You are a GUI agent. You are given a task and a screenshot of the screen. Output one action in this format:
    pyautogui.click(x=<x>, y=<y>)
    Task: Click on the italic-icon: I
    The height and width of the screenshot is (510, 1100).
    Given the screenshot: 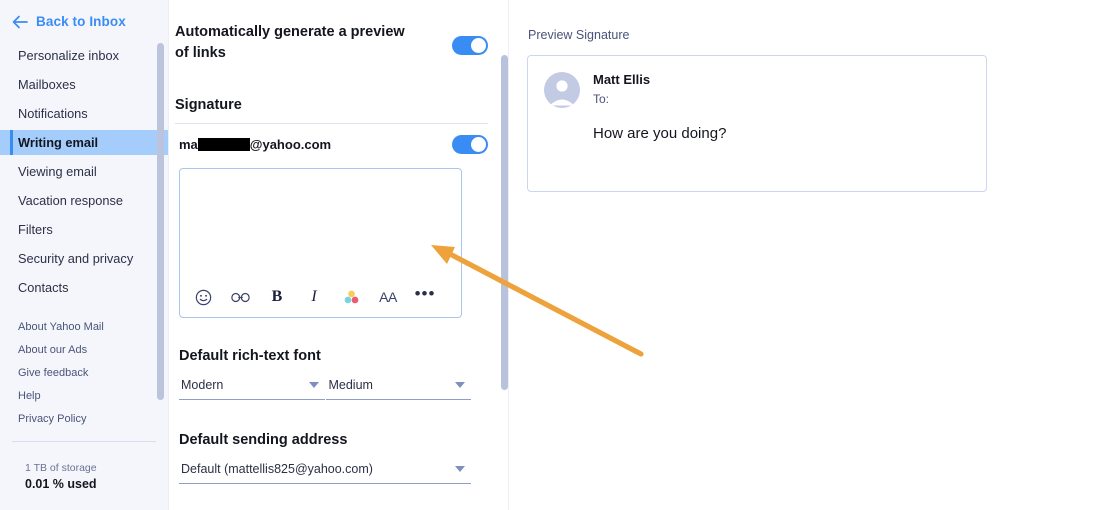 What is the action you would take?
    pyautogui.click(x=314, y=297)
    